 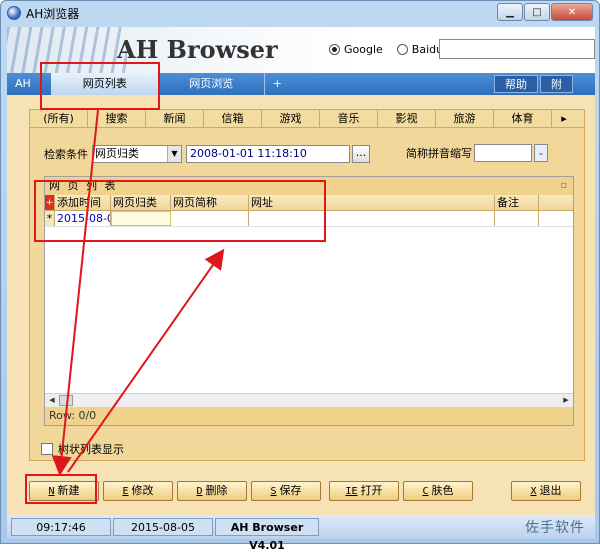 I want to click on tab-ah: AH, so click(x=23, y=84).